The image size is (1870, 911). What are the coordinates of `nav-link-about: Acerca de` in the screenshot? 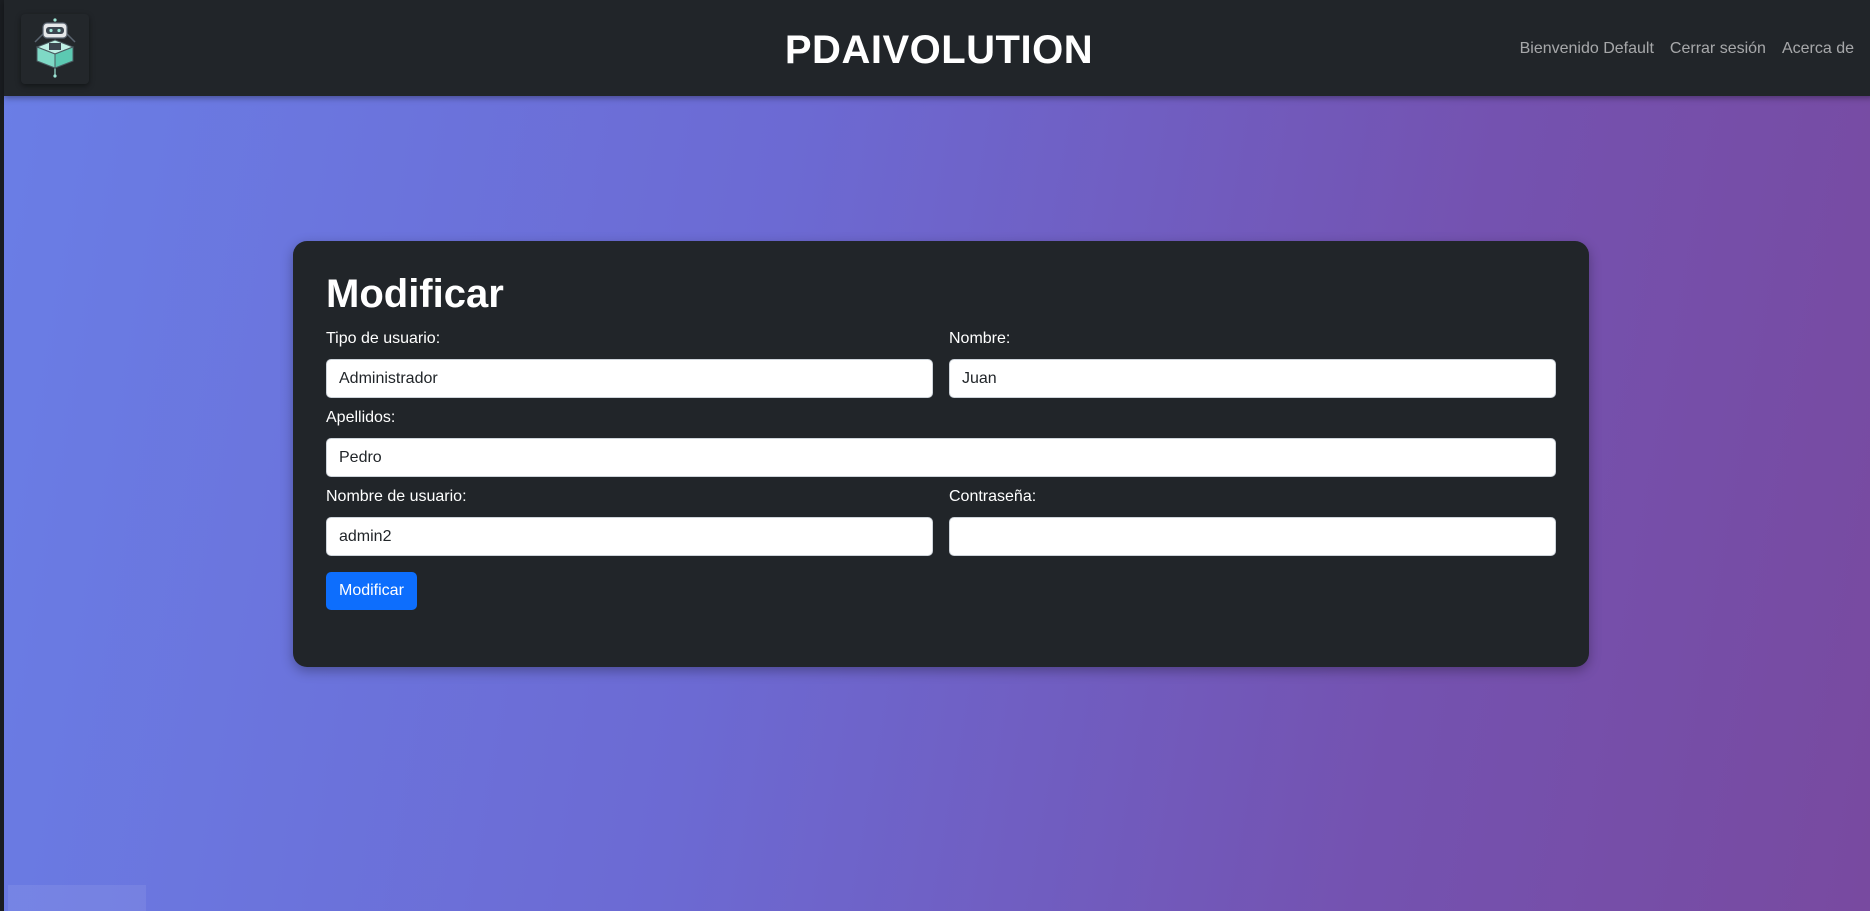 It's located at (1818, 49).